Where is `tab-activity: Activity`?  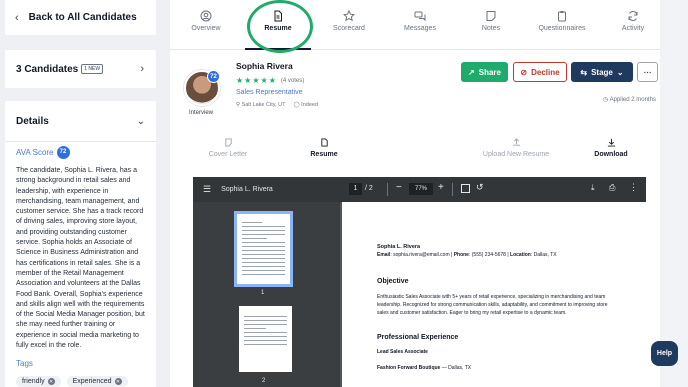 tab-activity: Activity is located at coordinates (633, 21).